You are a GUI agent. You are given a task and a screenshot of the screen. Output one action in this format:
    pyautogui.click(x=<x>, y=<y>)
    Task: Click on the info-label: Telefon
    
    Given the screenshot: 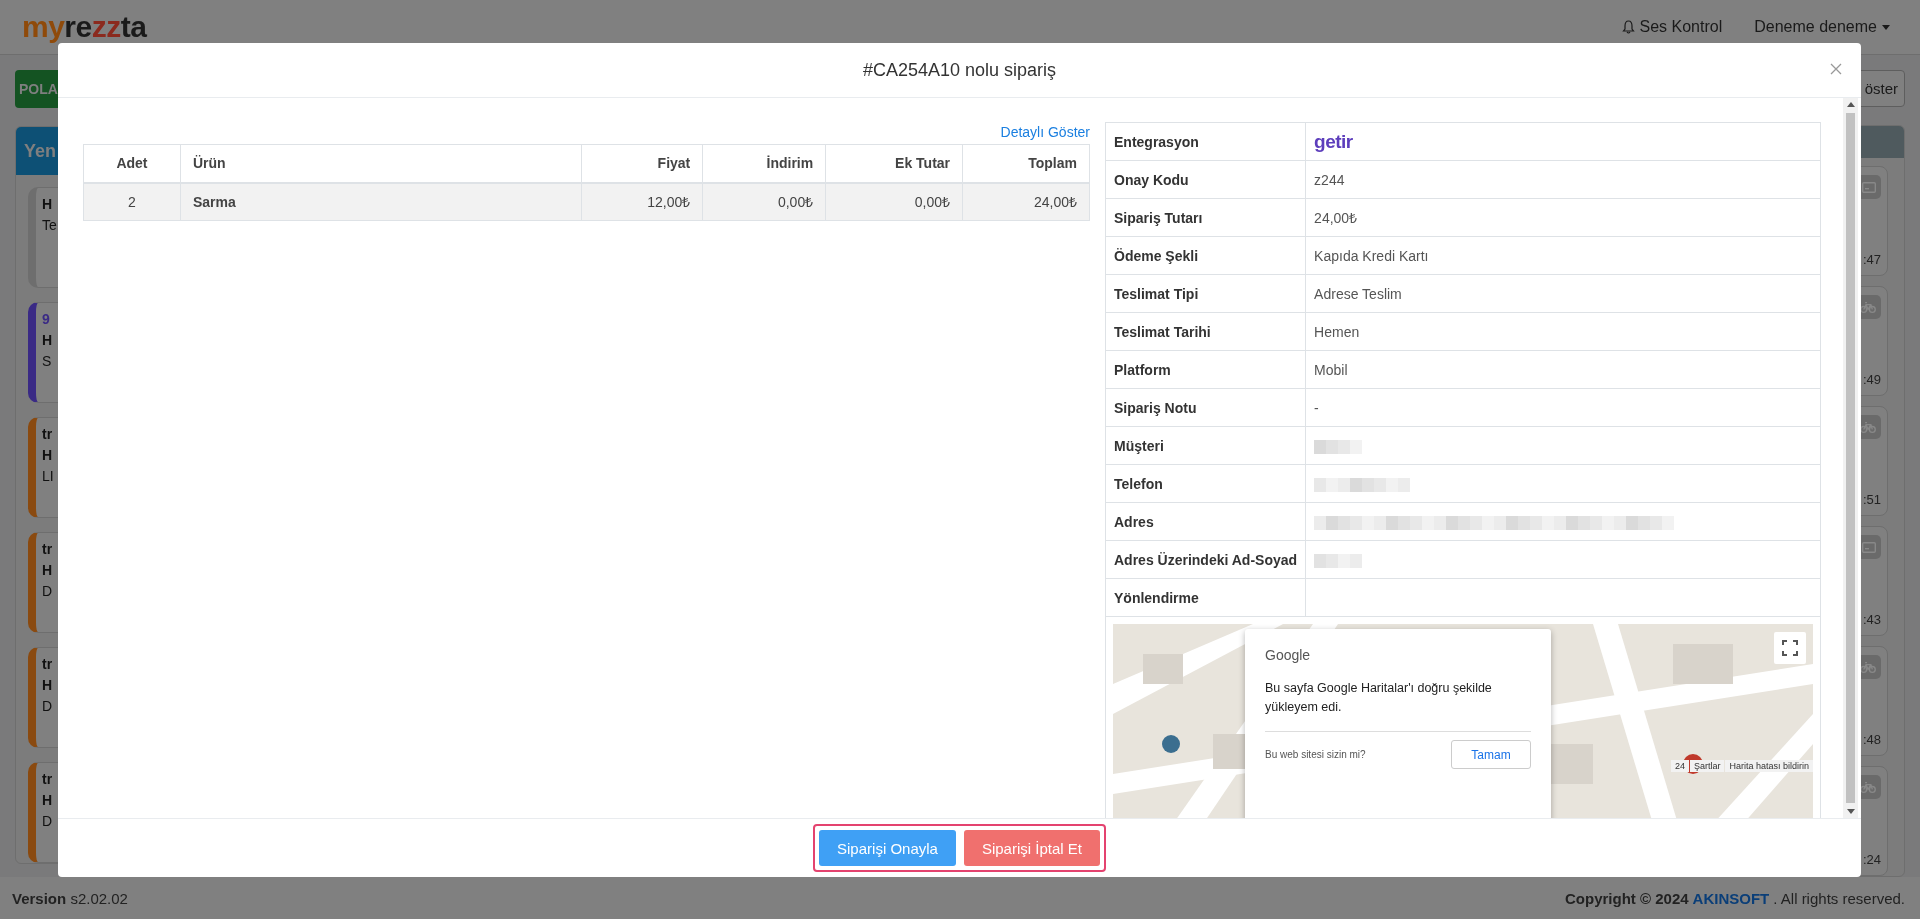 What is the action you would take?
    pyautogui.click(x=1205, y=483)
    